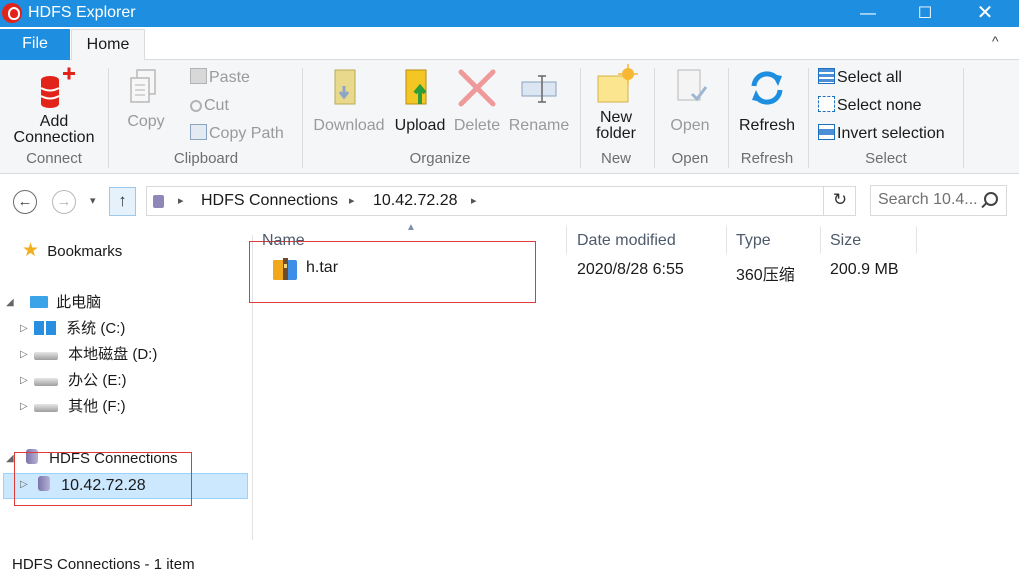 The height and width of the screenshot is (577, 1019). Describe the element at coordinates (45, 328) in the screenshot. I see `windows-drive-icon` at that location.